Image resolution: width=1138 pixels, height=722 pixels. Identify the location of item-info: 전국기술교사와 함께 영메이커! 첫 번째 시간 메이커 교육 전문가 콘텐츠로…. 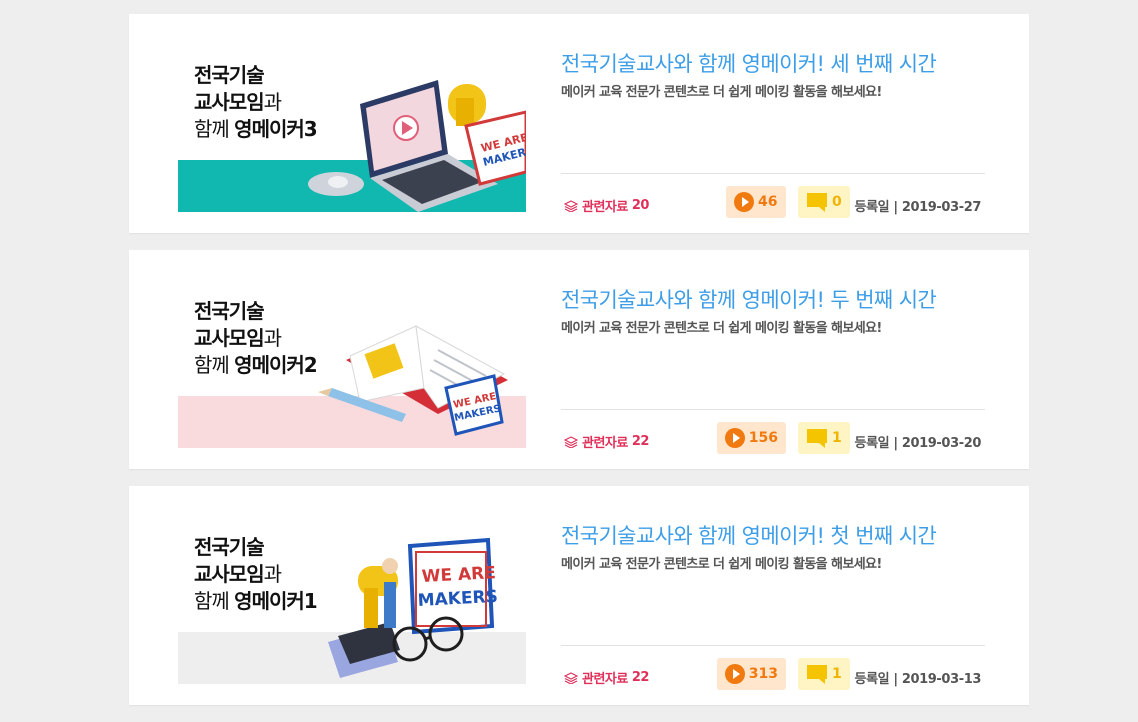
(773, 547).